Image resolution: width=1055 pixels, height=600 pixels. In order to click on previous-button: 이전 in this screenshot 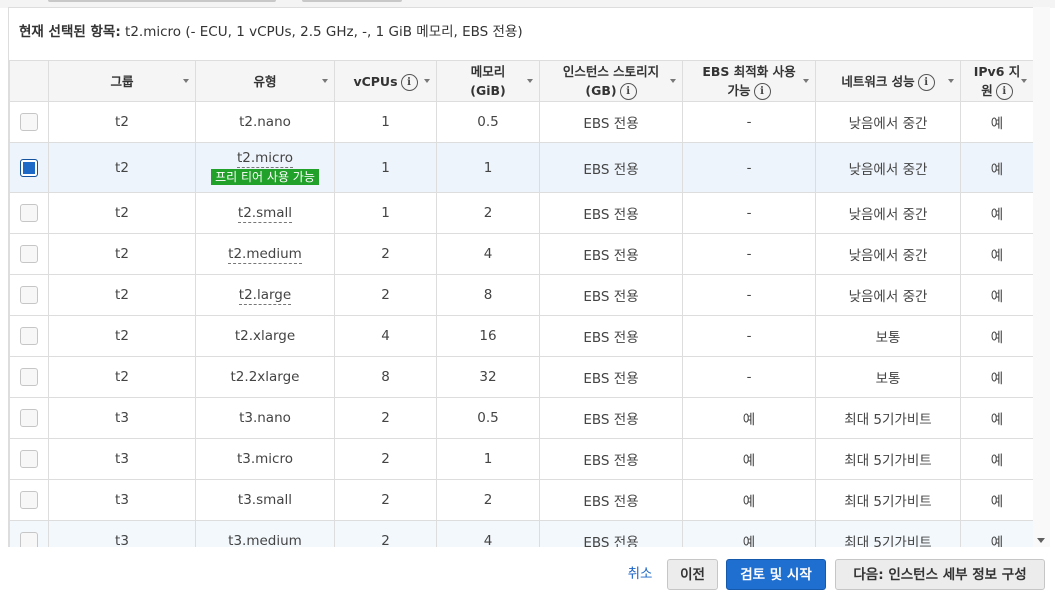, I will do `click(692, 574)`.